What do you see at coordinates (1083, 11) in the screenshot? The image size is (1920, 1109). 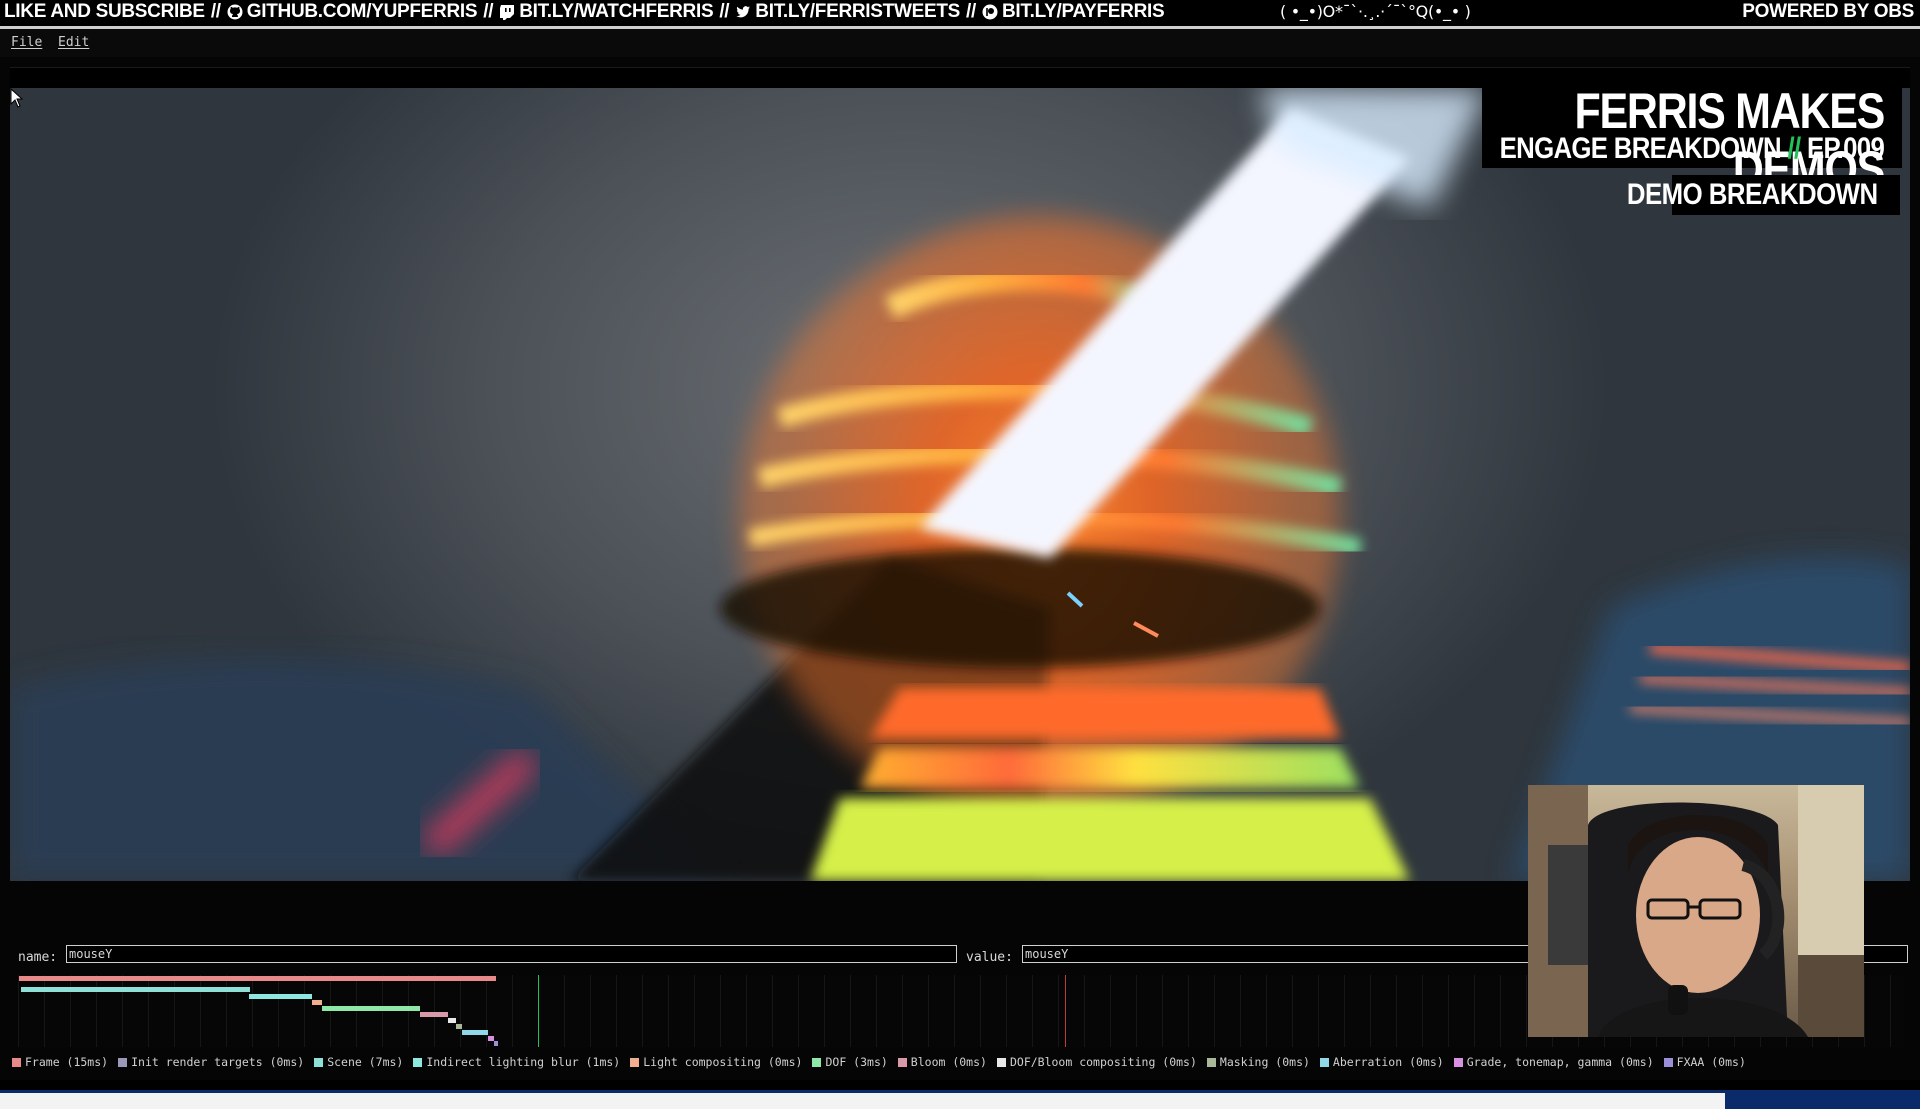 I see `banner-patreon-link: BIT.LY/PAYFERRIS` at bounding box center [1083, 11].